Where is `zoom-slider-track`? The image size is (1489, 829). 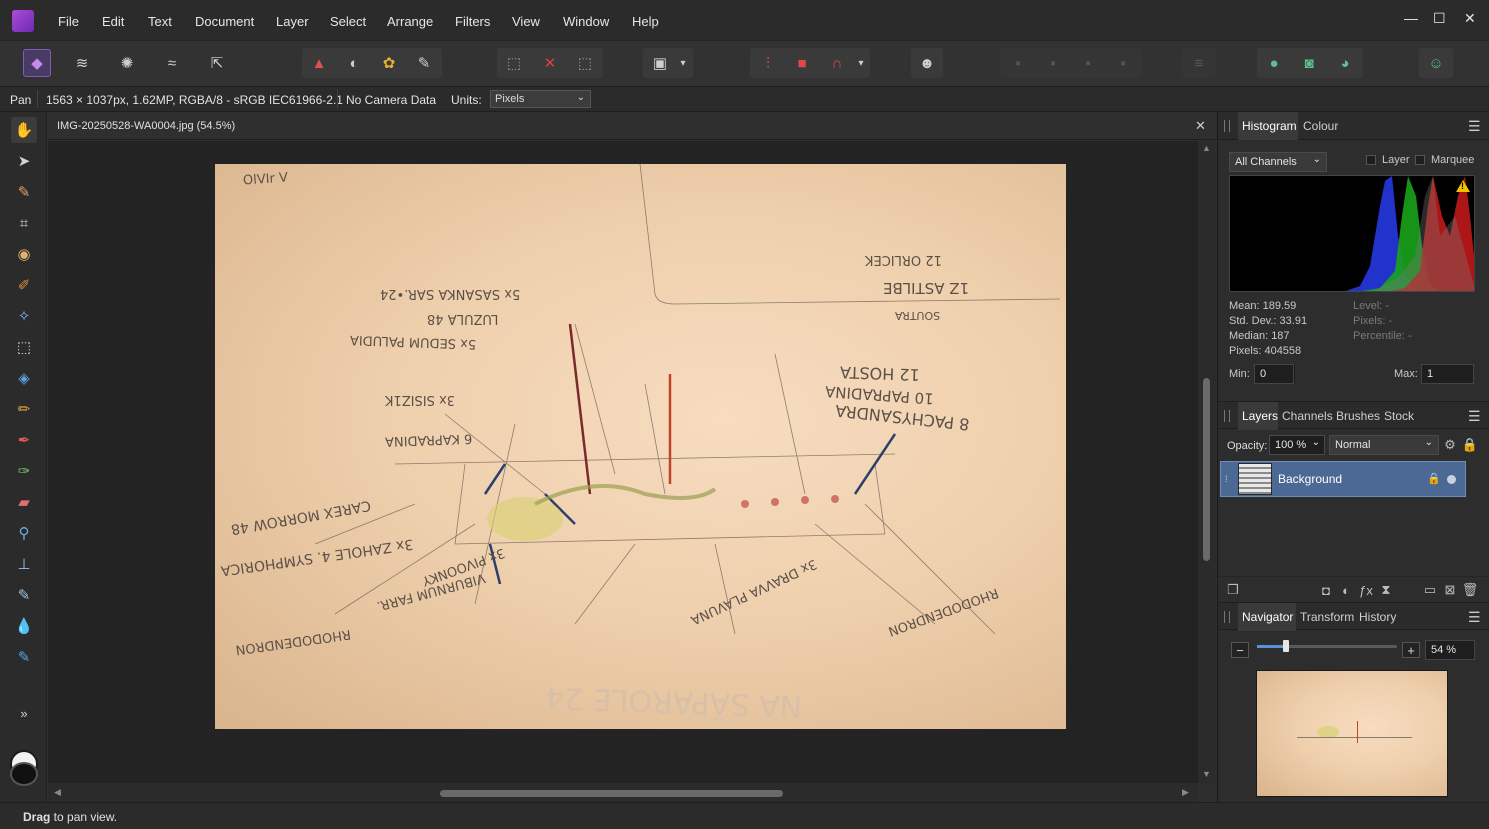
zoom-slider-track is located at coordinates (1327, 646).